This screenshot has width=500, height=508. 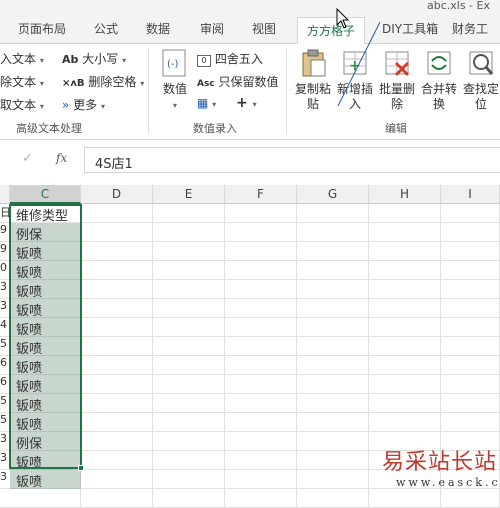 I want to click on keep-value-button: Asc 只保留数值, so click(x=238, y=81).